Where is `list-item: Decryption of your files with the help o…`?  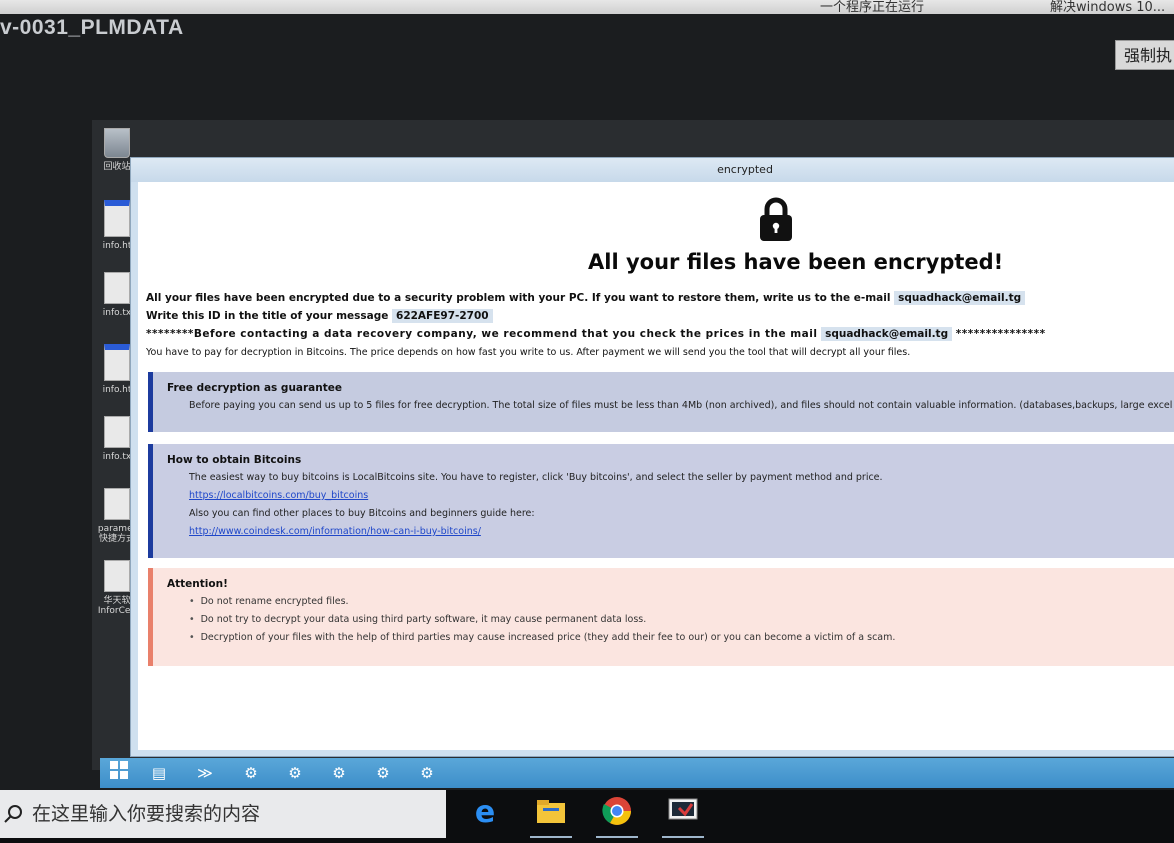
list-item: Decryption of your files with the help o… is located at coordinates (681, 637).